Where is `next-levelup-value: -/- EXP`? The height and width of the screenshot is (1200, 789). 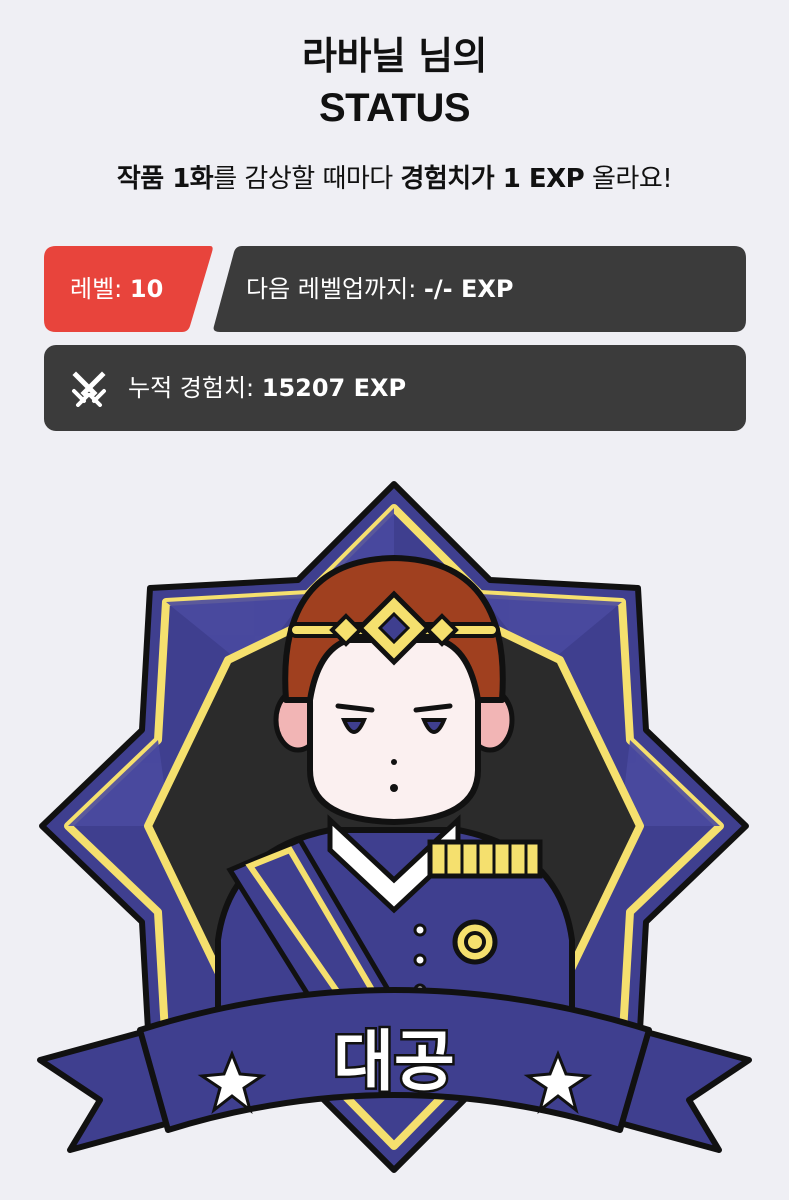
next-levelup-value: -/- EXP is located at coordinates (468, 289).